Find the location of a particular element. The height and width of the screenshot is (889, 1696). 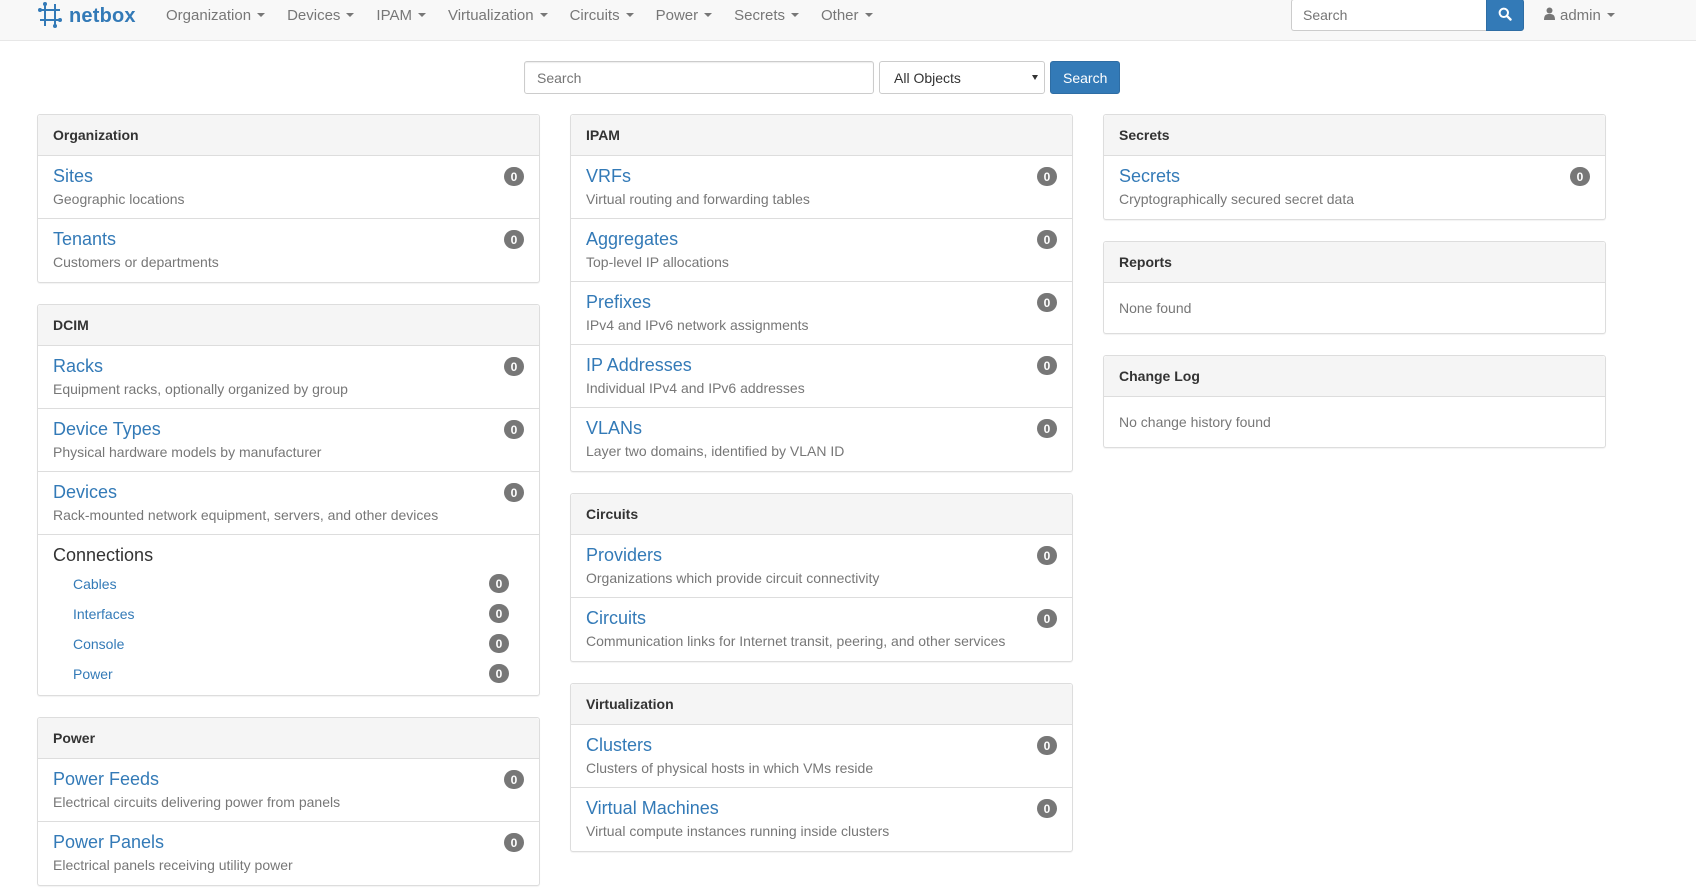

brand-logo: netbox is located at coordinates (86, 16).